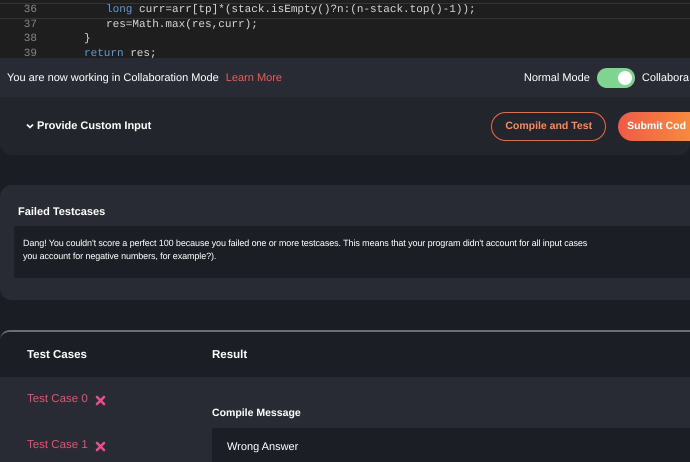  Describe the element at coordinates (29, 25) in the screenshot. I see `line-number: 37` at that location.